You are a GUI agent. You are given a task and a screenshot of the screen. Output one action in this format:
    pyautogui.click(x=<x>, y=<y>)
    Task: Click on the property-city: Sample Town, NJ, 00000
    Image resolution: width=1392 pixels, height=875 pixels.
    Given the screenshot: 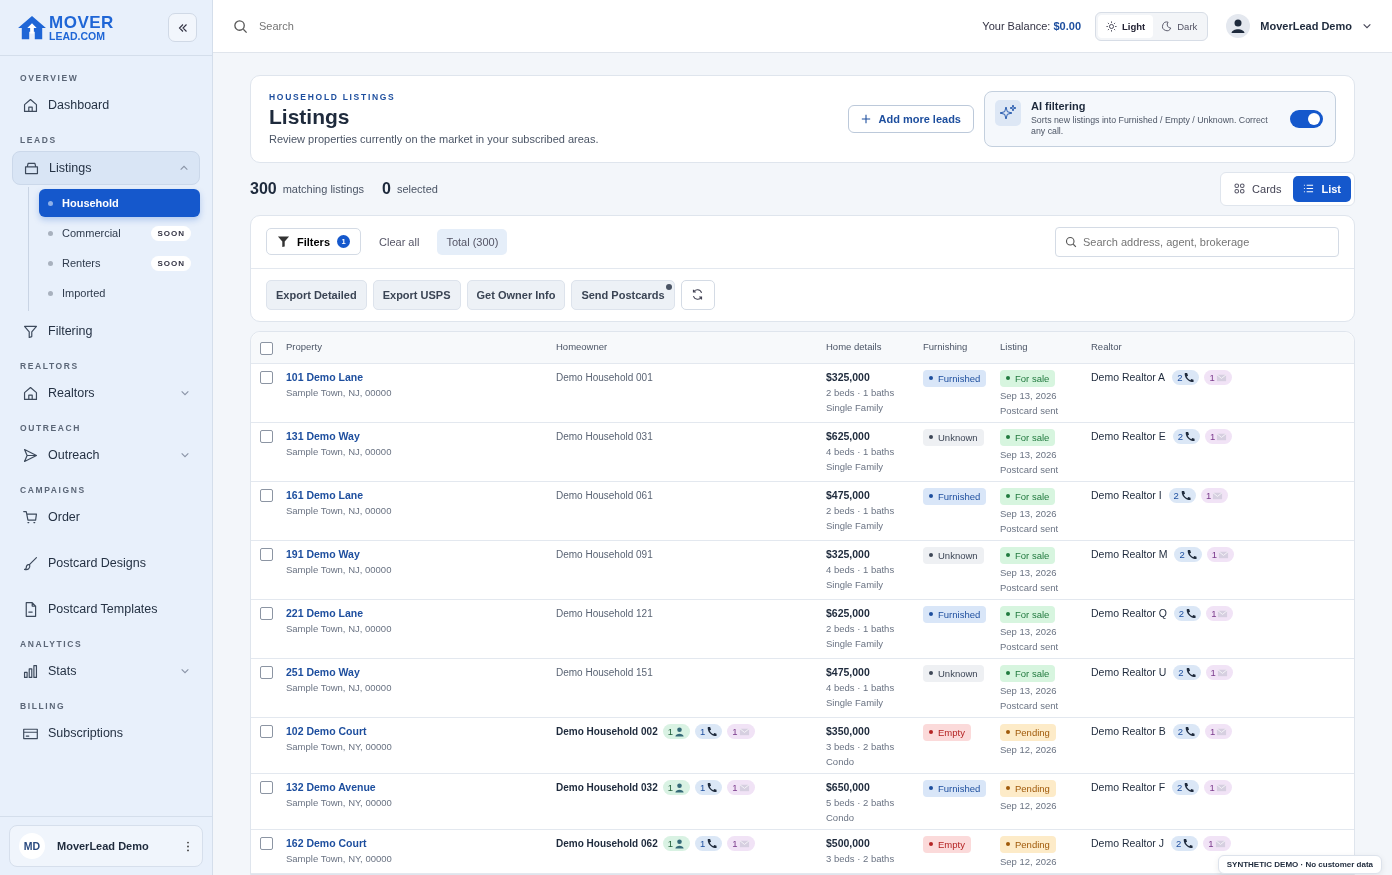 What is the action you would take?
    pyautogui.click(x=339, y=510)
    